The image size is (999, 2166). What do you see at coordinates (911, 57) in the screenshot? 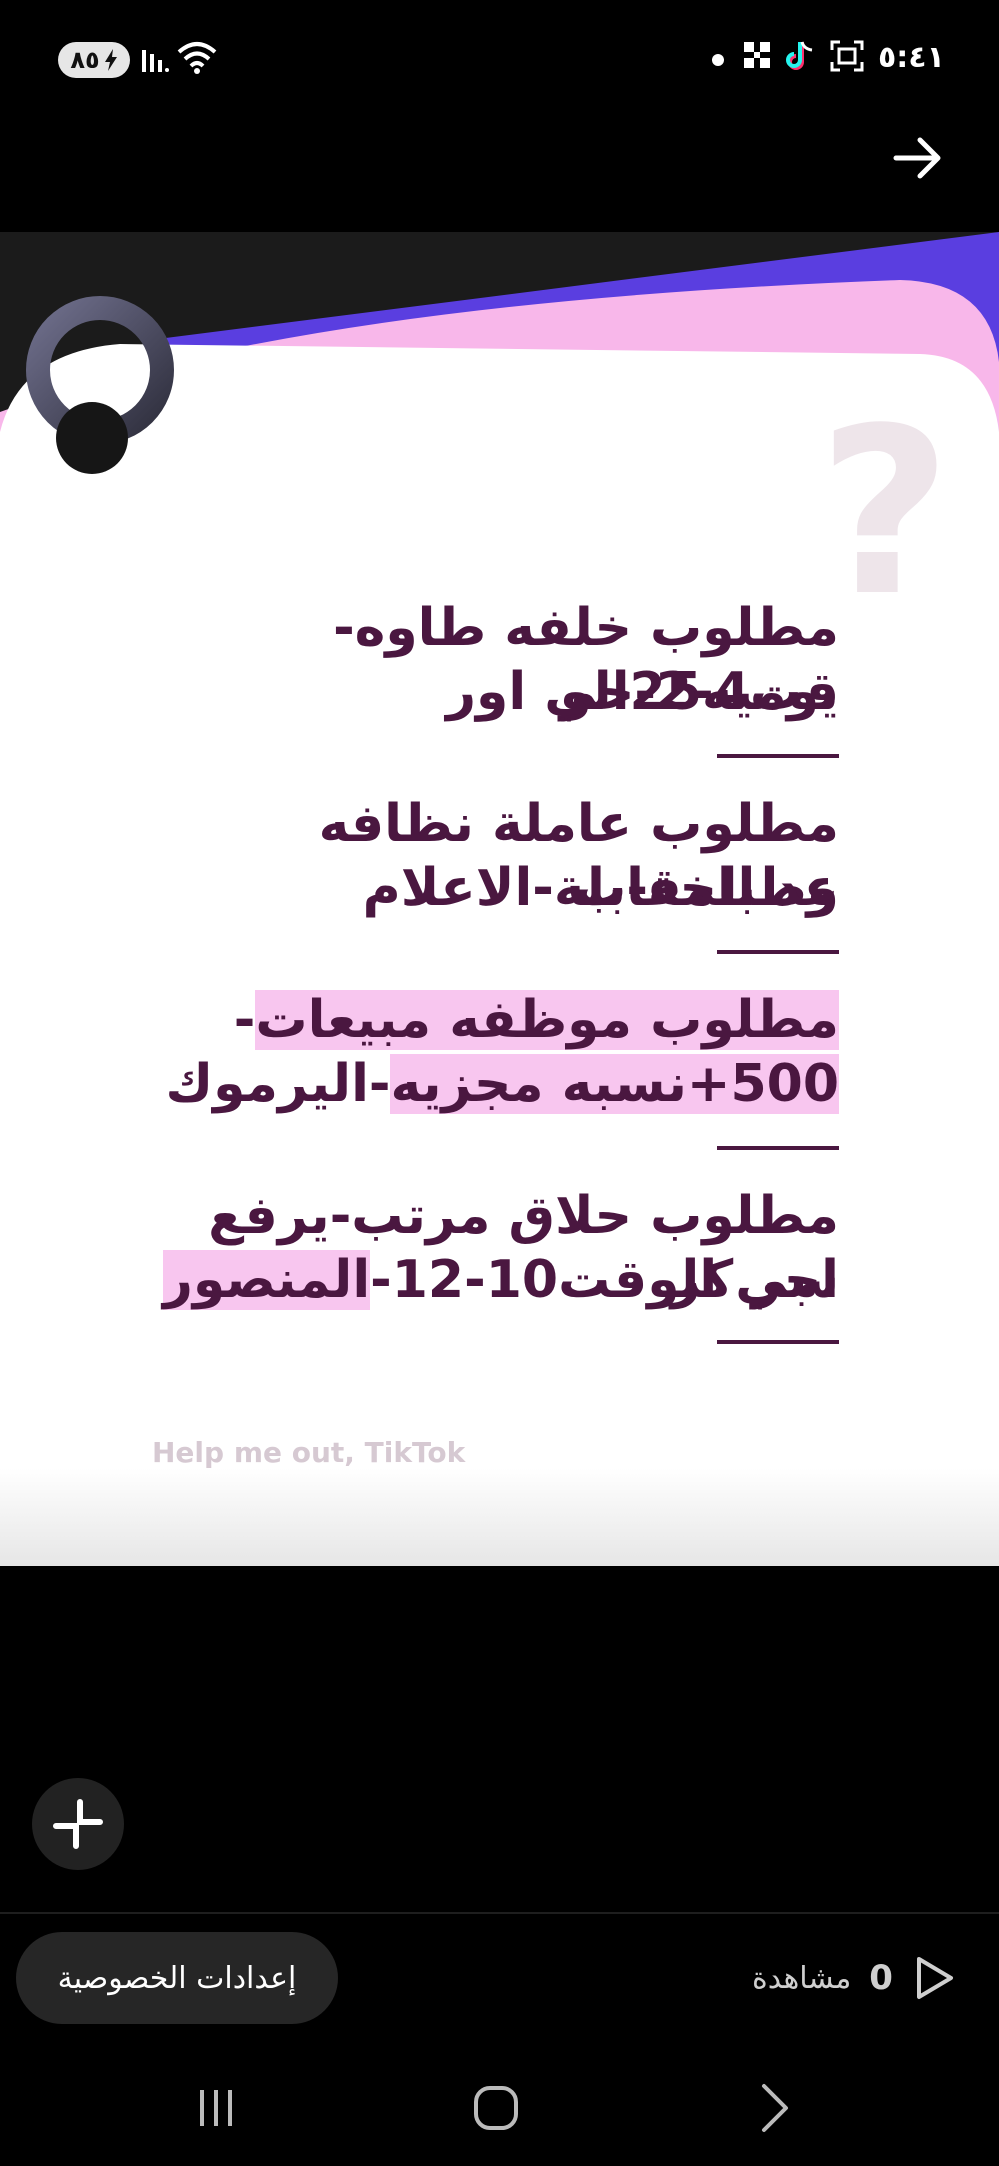
I see `clock: ٥:٤١` at bounding box center [911, 57].